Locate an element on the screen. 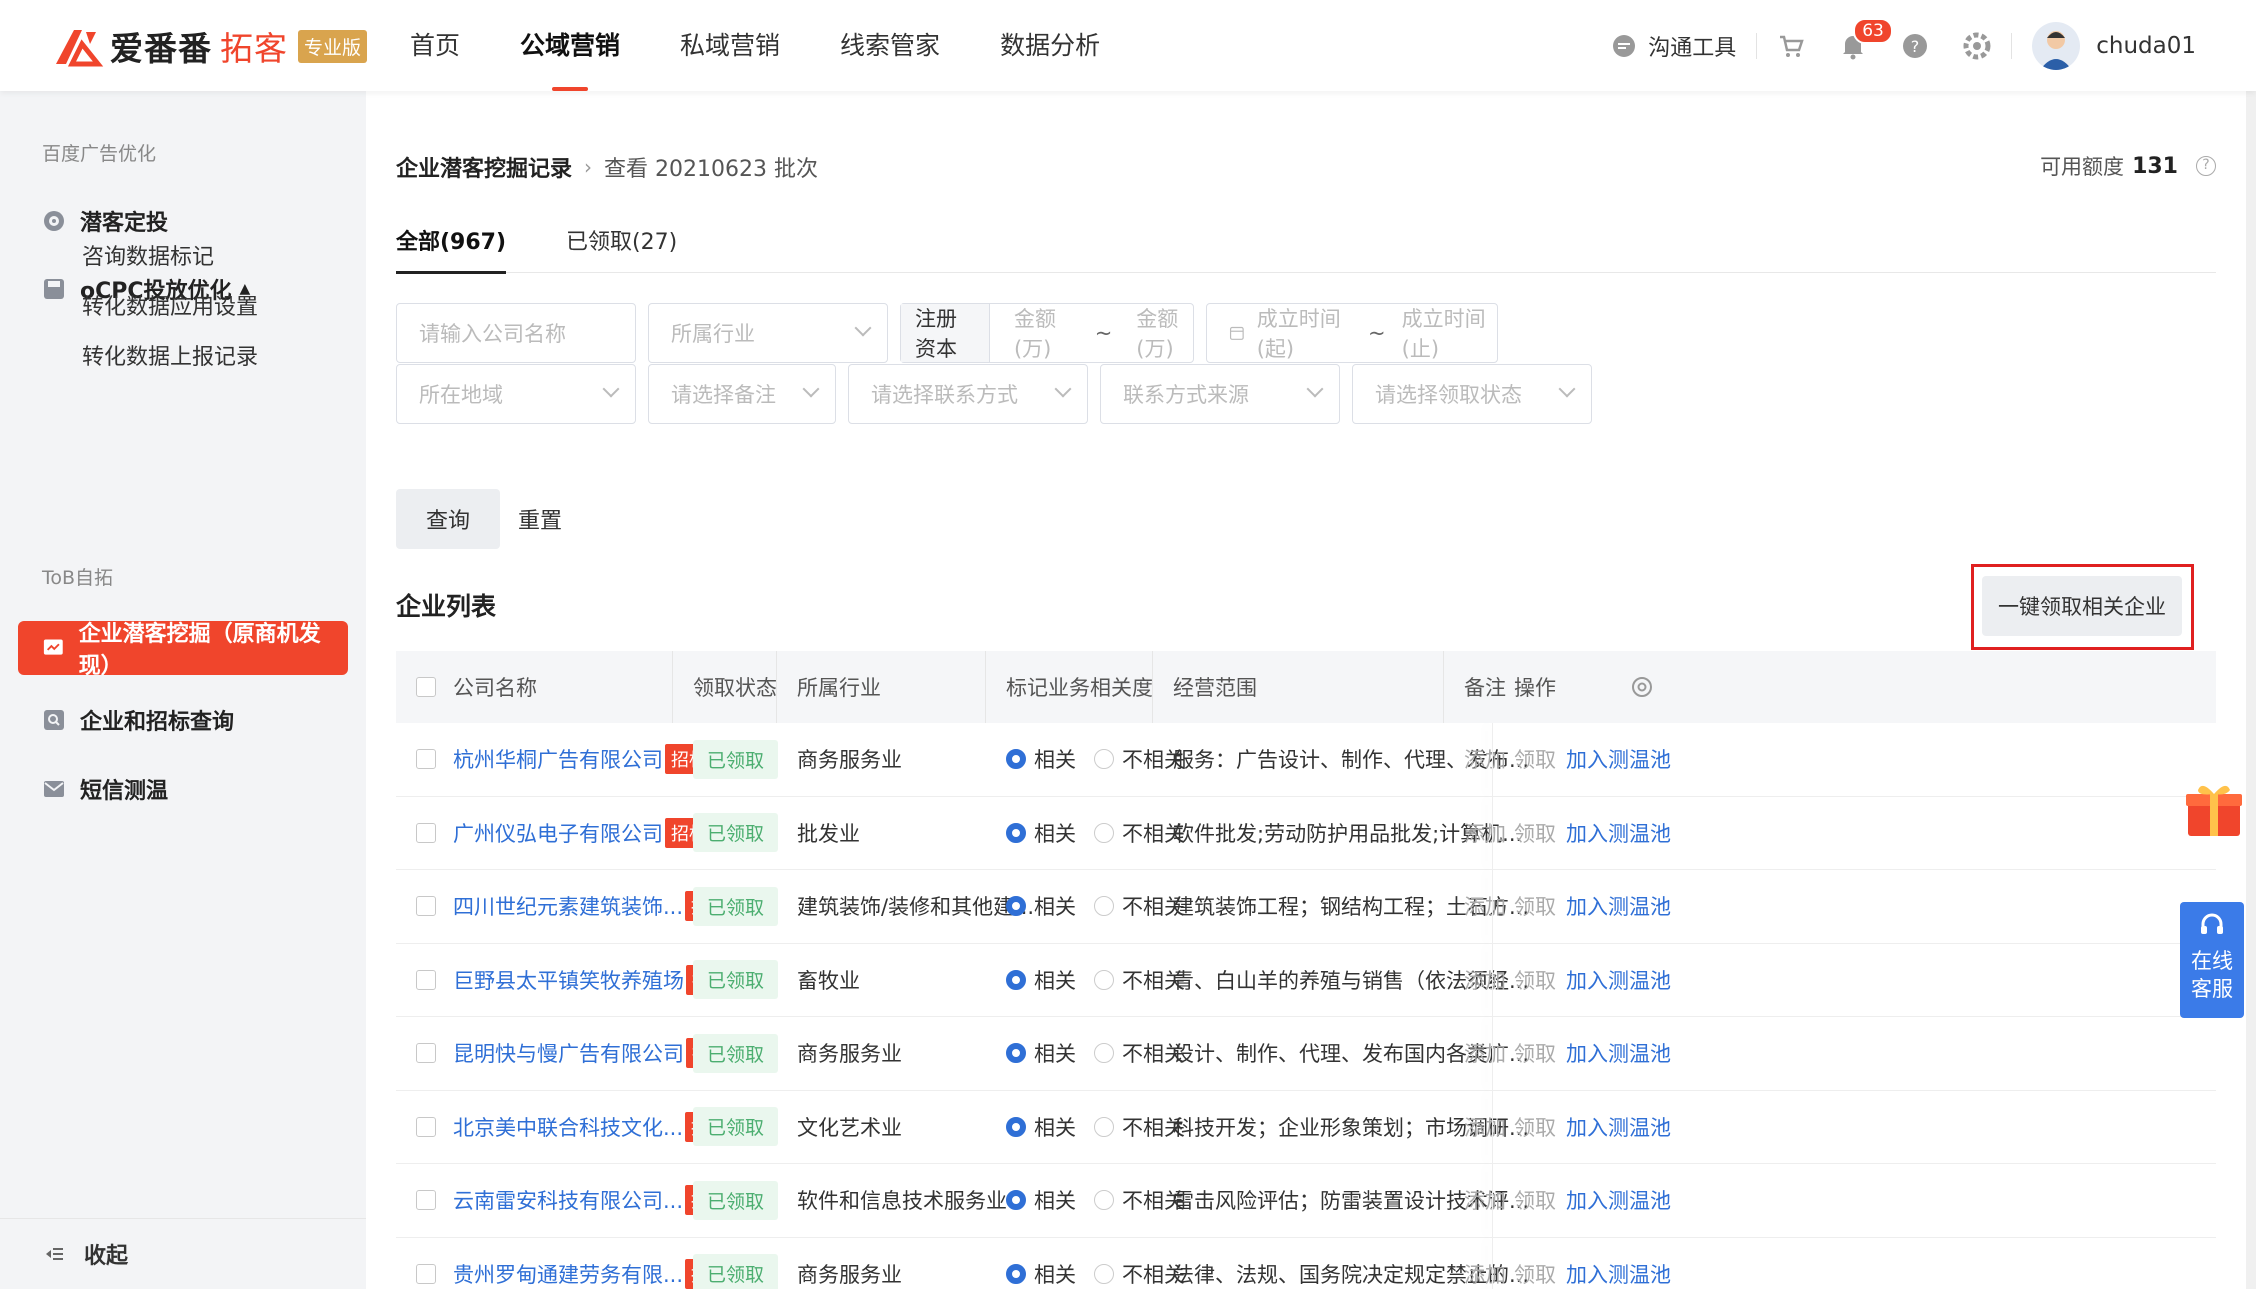 The image size is (2256, 1289). remark-select: 请选择备注 is located at coordinates (742, 394).